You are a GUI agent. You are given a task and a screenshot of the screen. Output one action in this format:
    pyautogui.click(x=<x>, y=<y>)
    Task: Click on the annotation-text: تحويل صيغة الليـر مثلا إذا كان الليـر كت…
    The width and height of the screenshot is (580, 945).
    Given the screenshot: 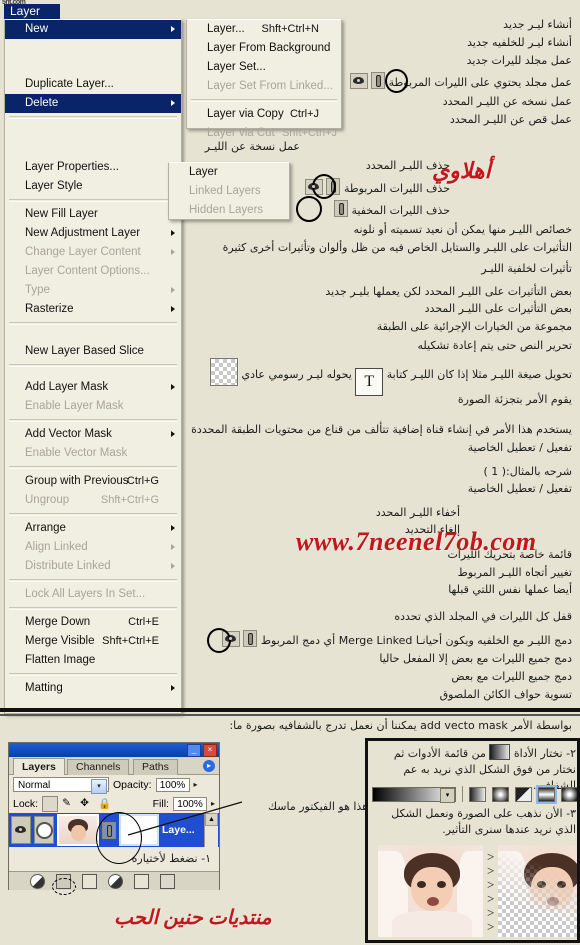 What is the action you would take?
    pyautogui.click(x=479, y=374)
    